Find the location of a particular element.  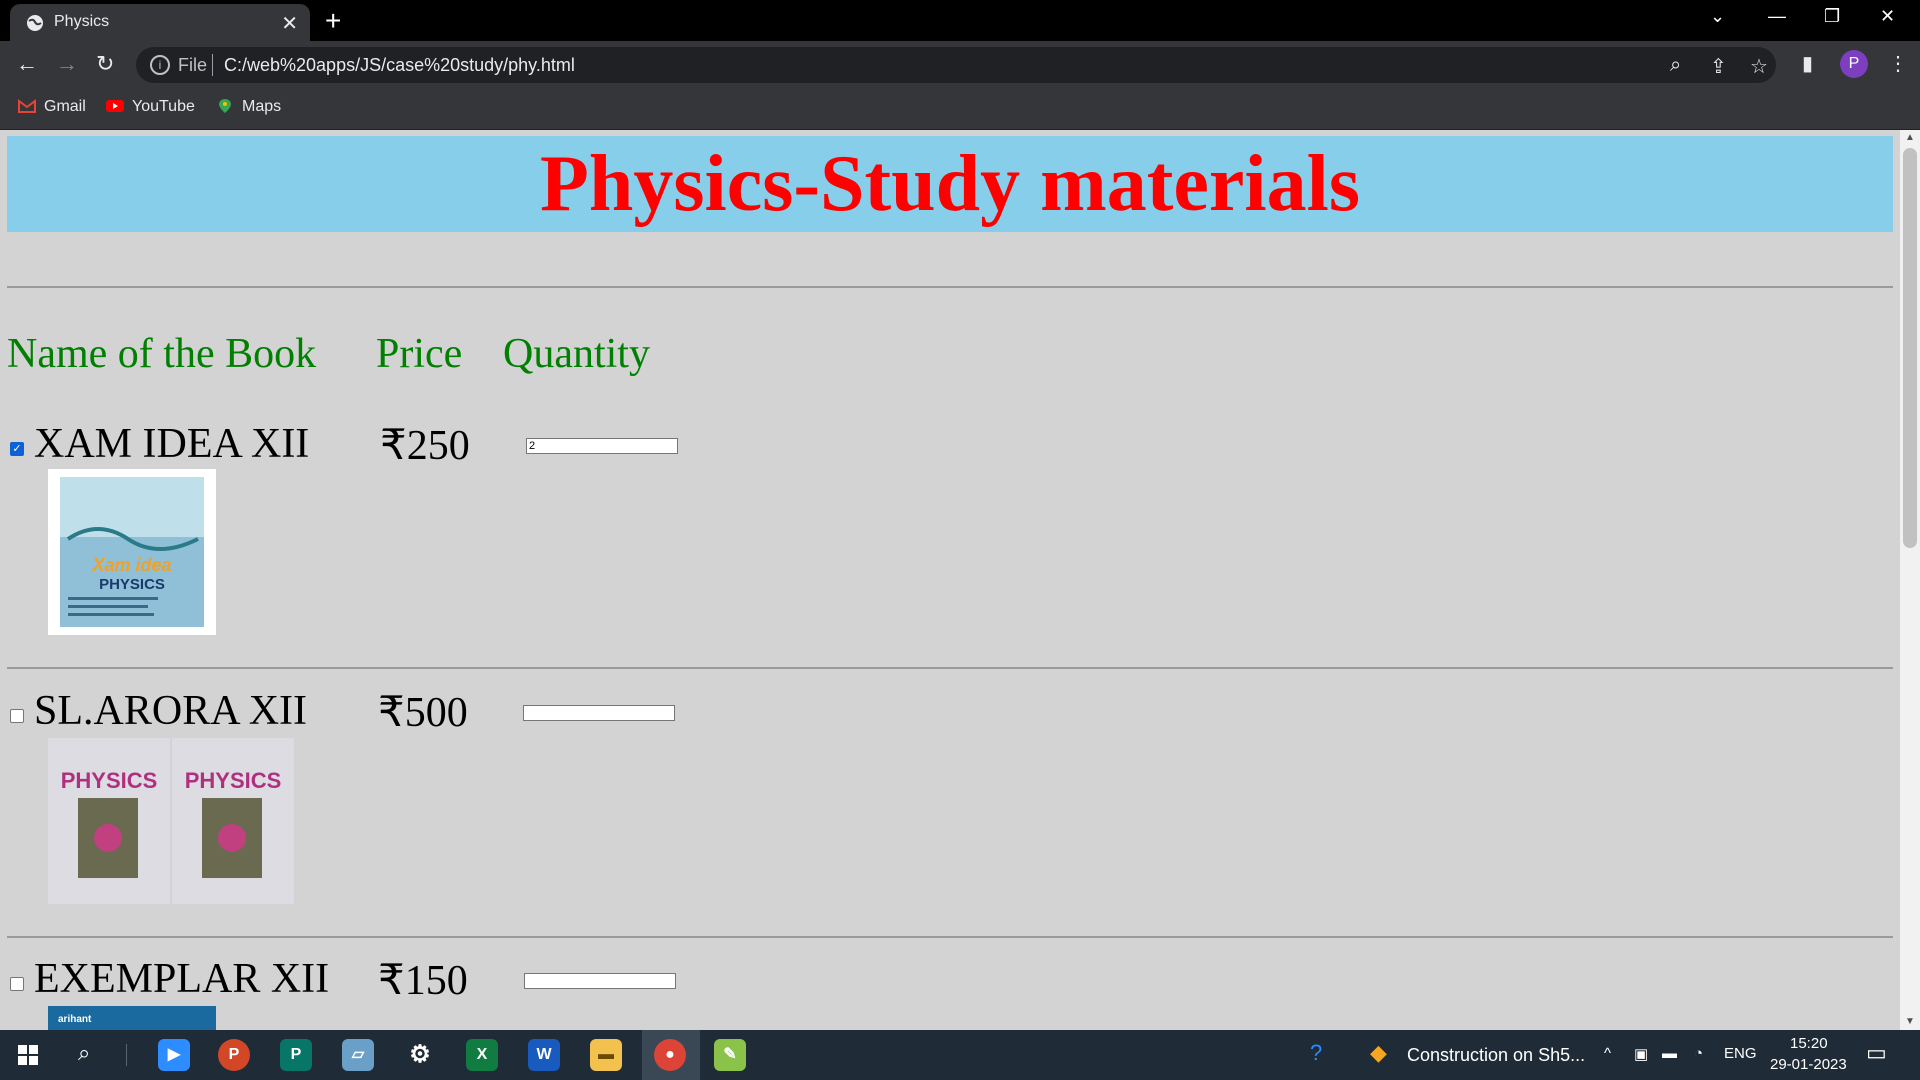

wifi-icon: ◔ is located at coordinates (1698, 1053).